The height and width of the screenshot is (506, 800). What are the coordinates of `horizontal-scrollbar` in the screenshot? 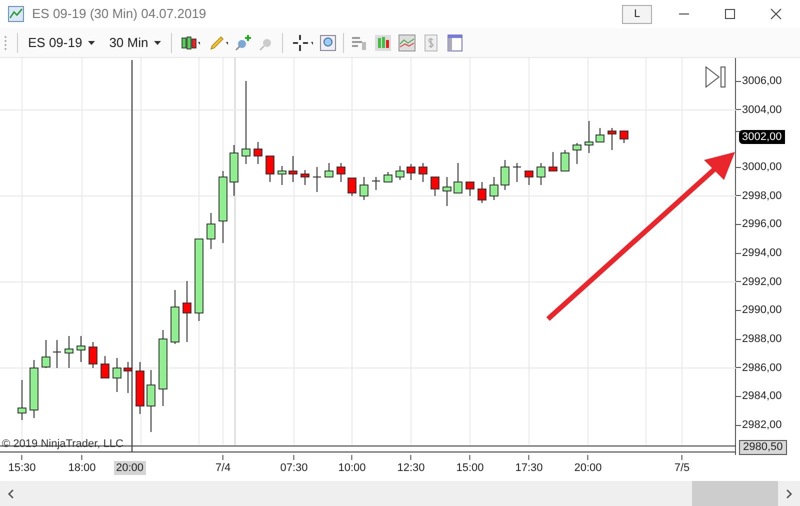 It's located at (400, 493).